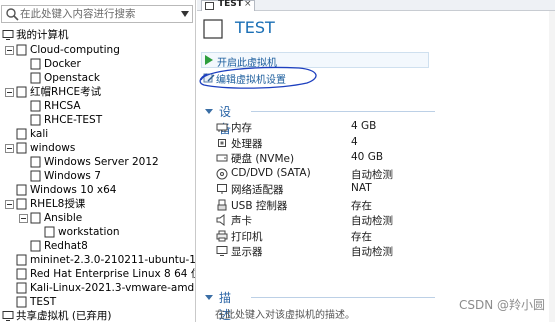 The width and height of the screenshot is (555, 323). Describe the element at coordinates (113, 260) in the screenshot. I see `tree-item-label: mininet-2.3.0-210211-ubuntu-18.0` at that location.